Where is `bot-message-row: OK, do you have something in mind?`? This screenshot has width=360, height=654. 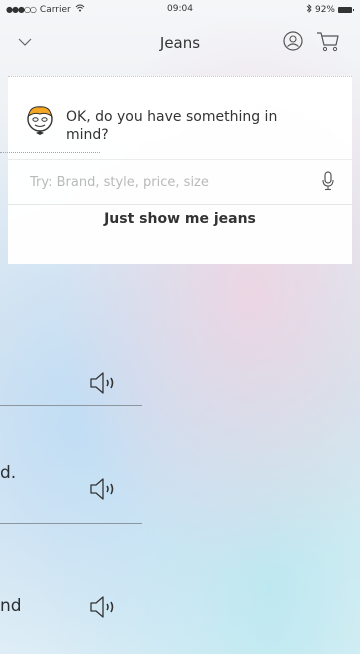
bot-message-row: OK, do you have something in mind? is located at coordinates (160, 124).